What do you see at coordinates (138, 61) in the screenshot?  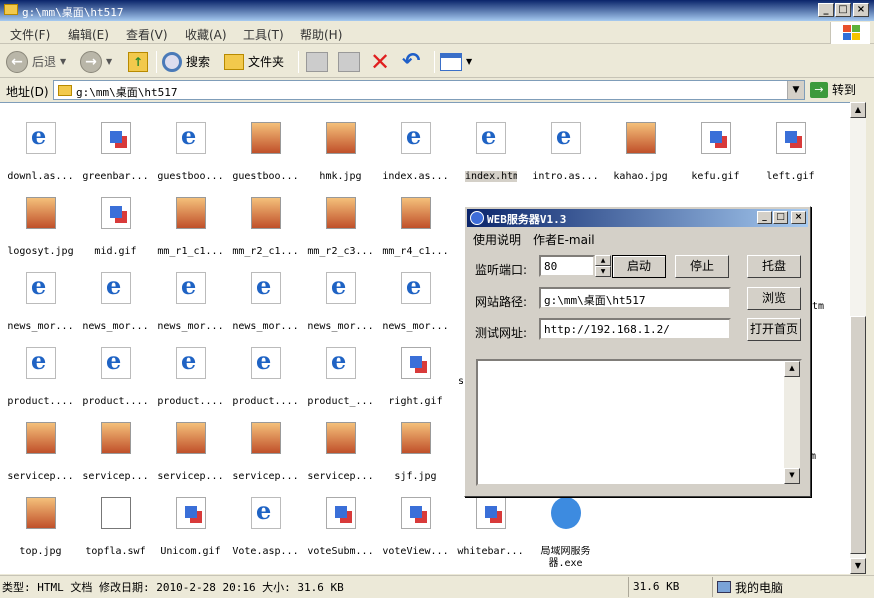 I see `up-folder-button: ↑` at bounding box center [138, 61].